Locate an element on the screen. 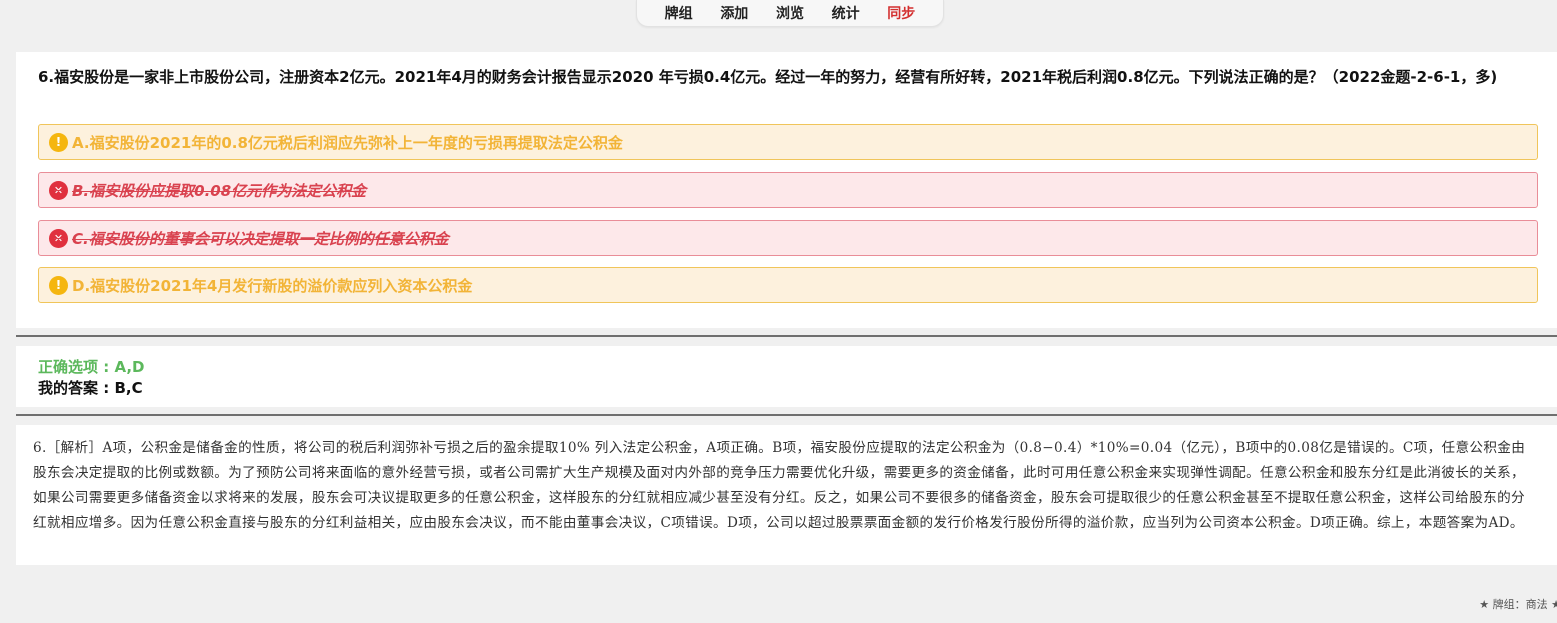 The image size is (1557, 623). nav-stats: 统计 is located at coordinates (846, 13).